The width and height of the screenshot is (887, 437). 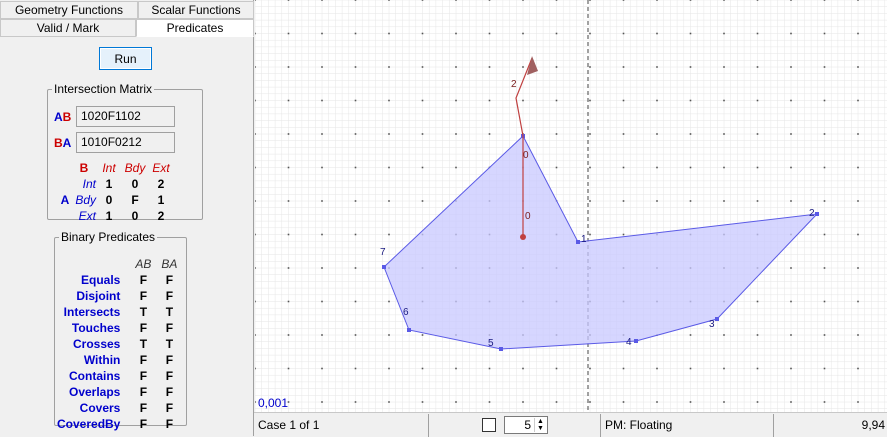 I want to click on polygon-vertex-label: 6, so click(x=406, y=312).